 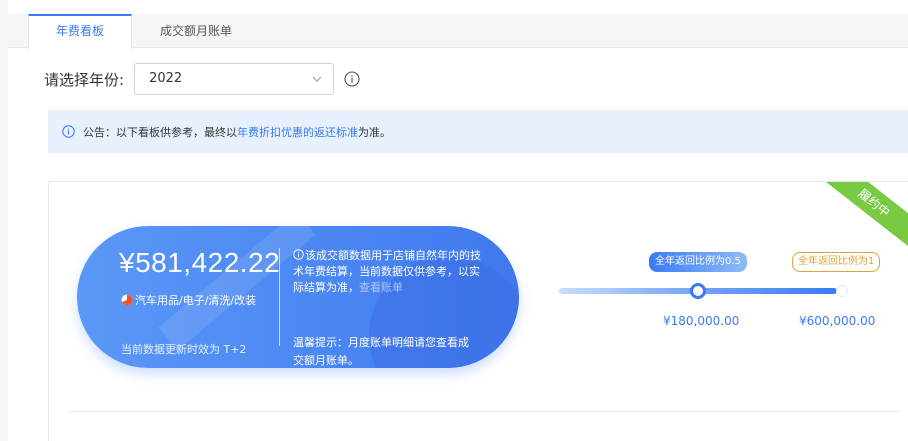 What do you see at coordinates (166, 78) in the screenshot?
I see `year-select-value: 2022` at bounding box center [166, 78].